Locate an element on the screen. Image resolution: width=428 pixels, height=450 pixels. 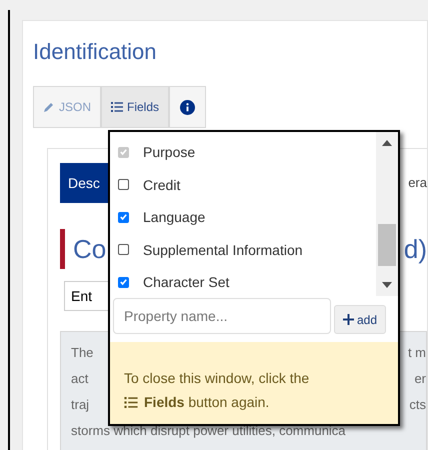
field-option: Supplemental Information is located at coordinates (243, 250).